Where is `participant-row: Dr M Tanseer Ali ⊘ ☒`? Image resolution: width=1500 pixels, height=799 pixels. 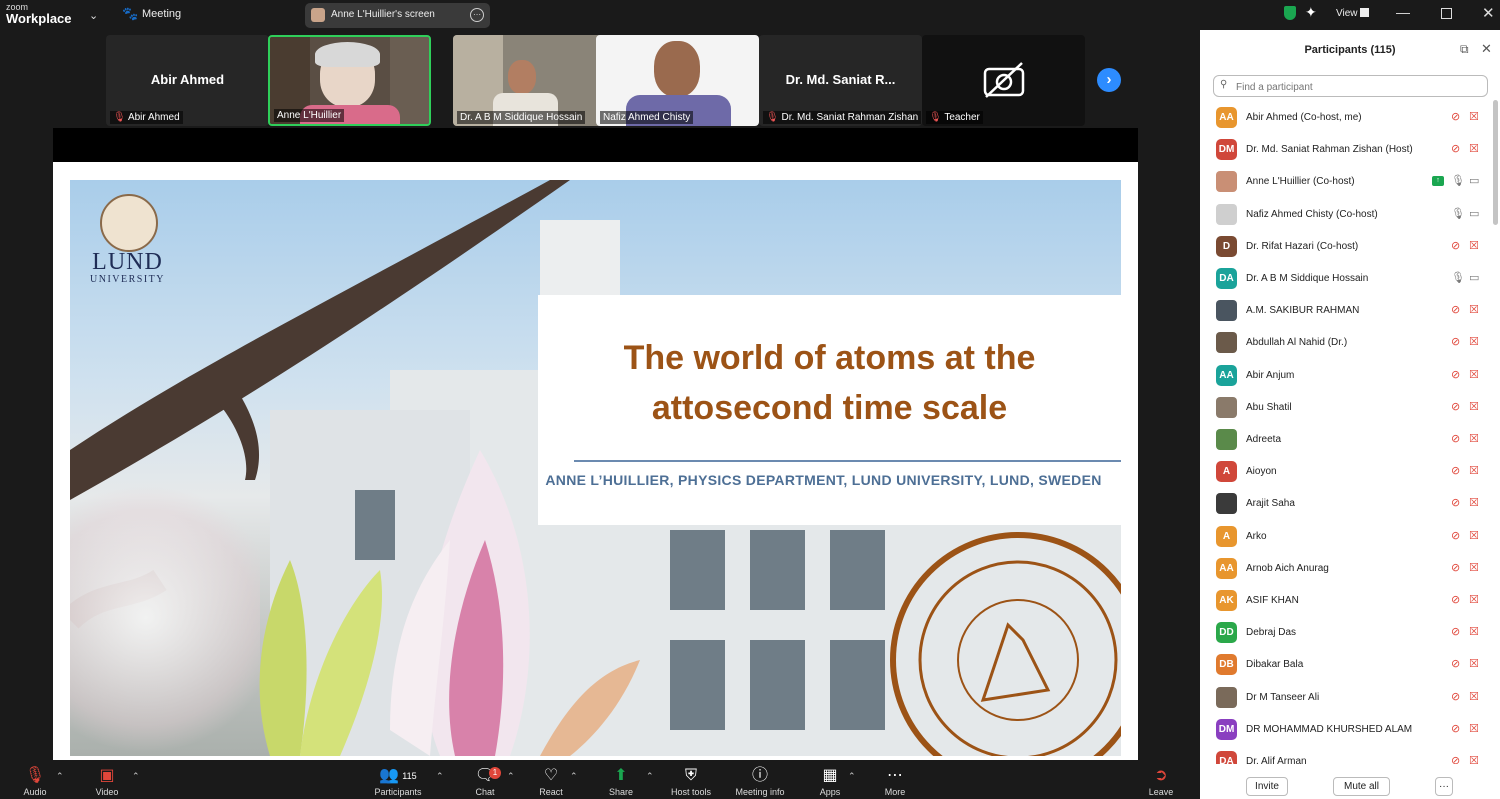 participant-row: Dr M Tanseer Ali ⊘ ☒ is located at coordinates (1346, 698).